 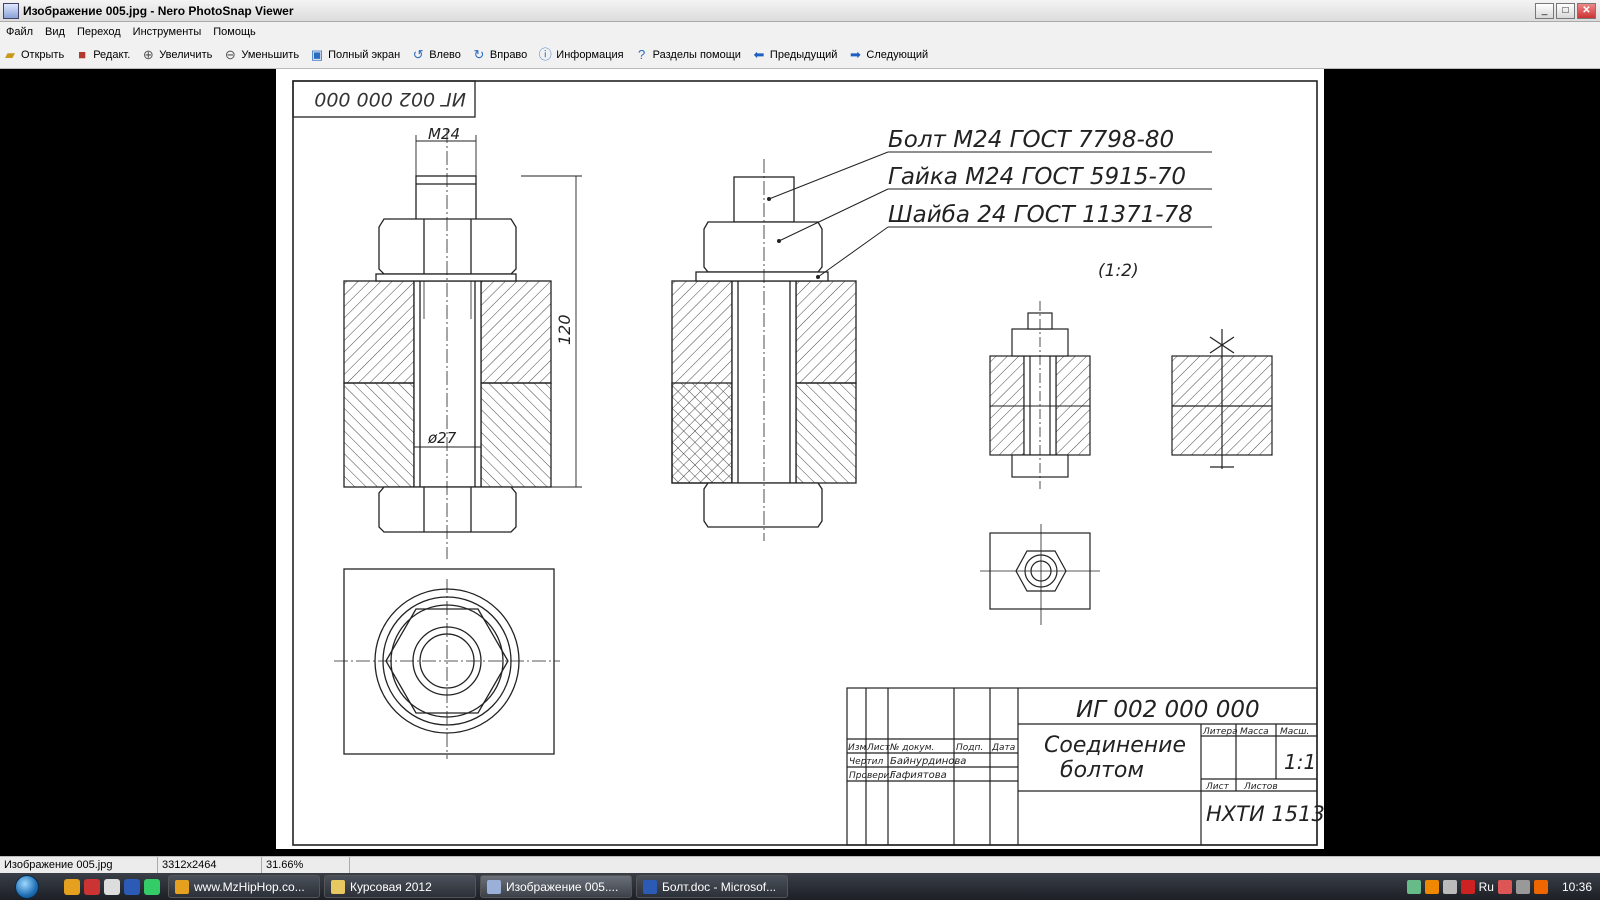 I want to click on help-topics-button: ? Разделы помощи, so click(x=687, y=55).